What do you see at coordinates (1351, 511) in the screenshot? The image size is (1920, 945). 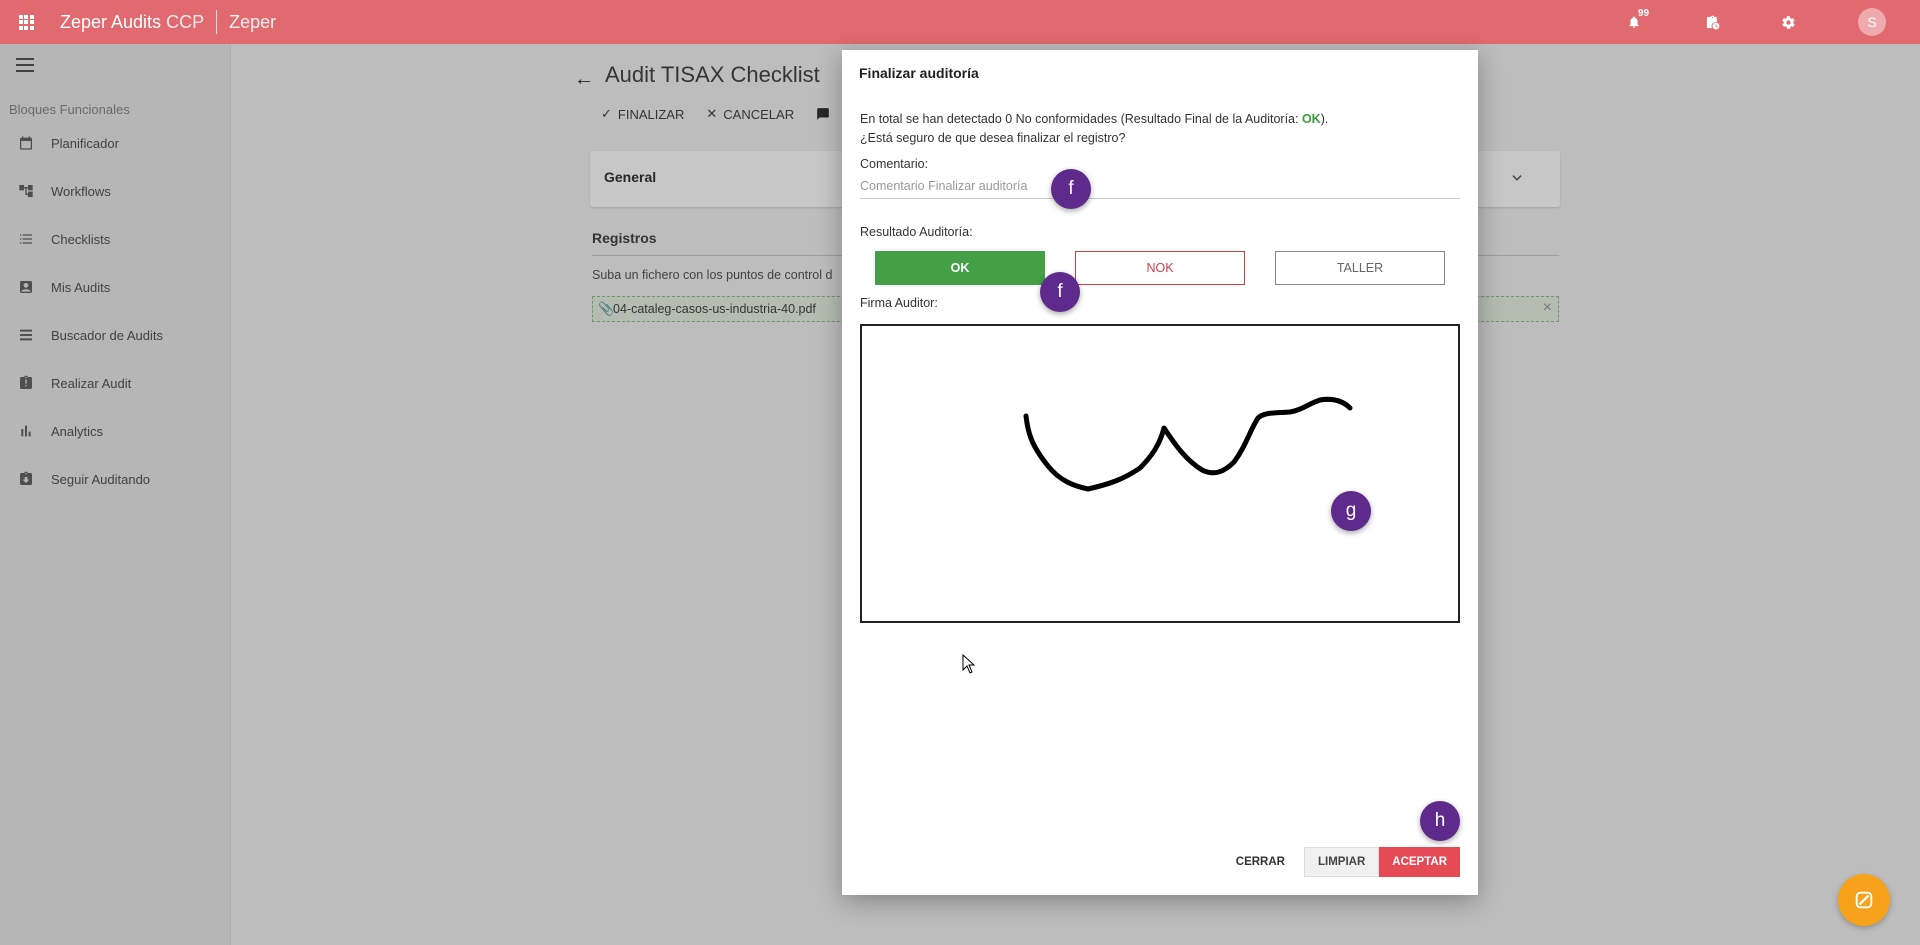 I see `step-marker-signature: g` at bounding box center [1351, 511].